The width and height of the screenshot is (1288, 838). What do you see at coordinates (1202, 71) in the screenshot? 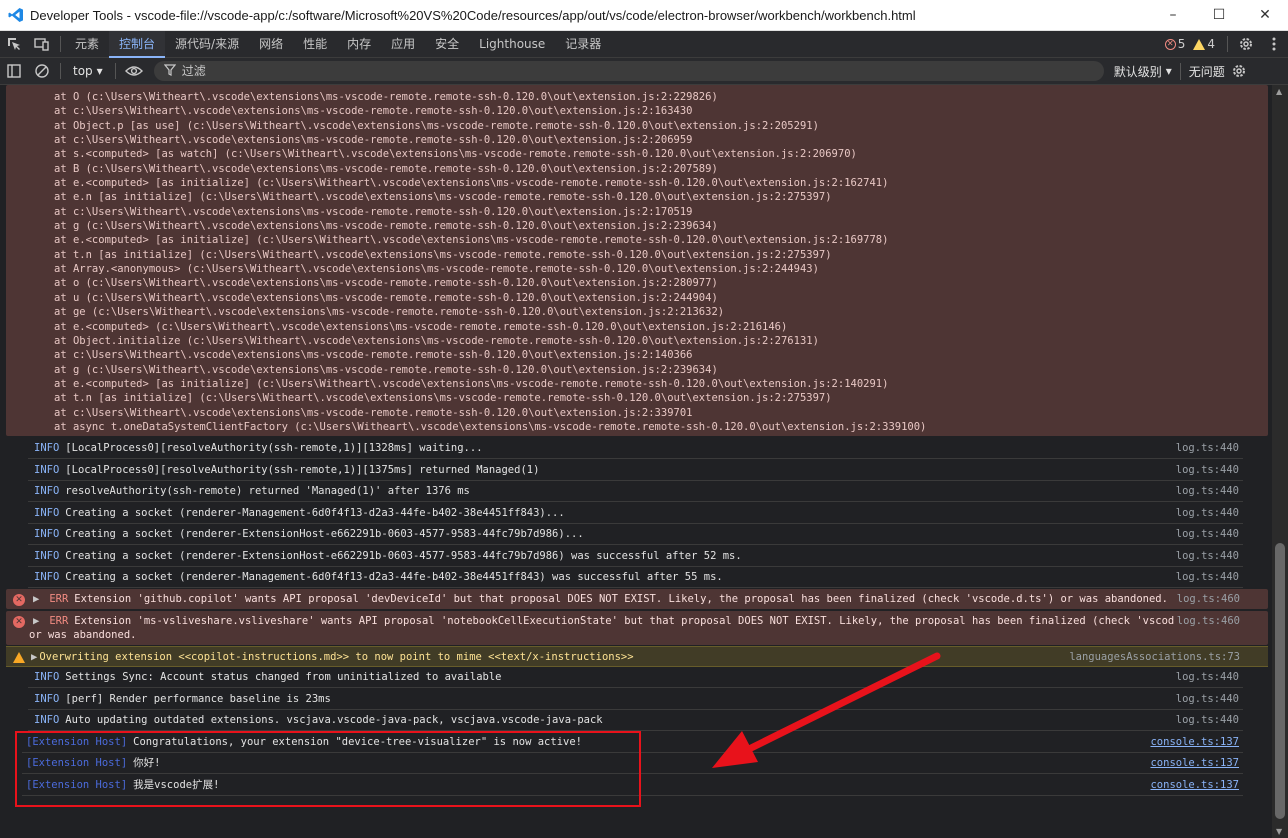
I see `issues-button: 无问题` at bounding box center [1202, 71].